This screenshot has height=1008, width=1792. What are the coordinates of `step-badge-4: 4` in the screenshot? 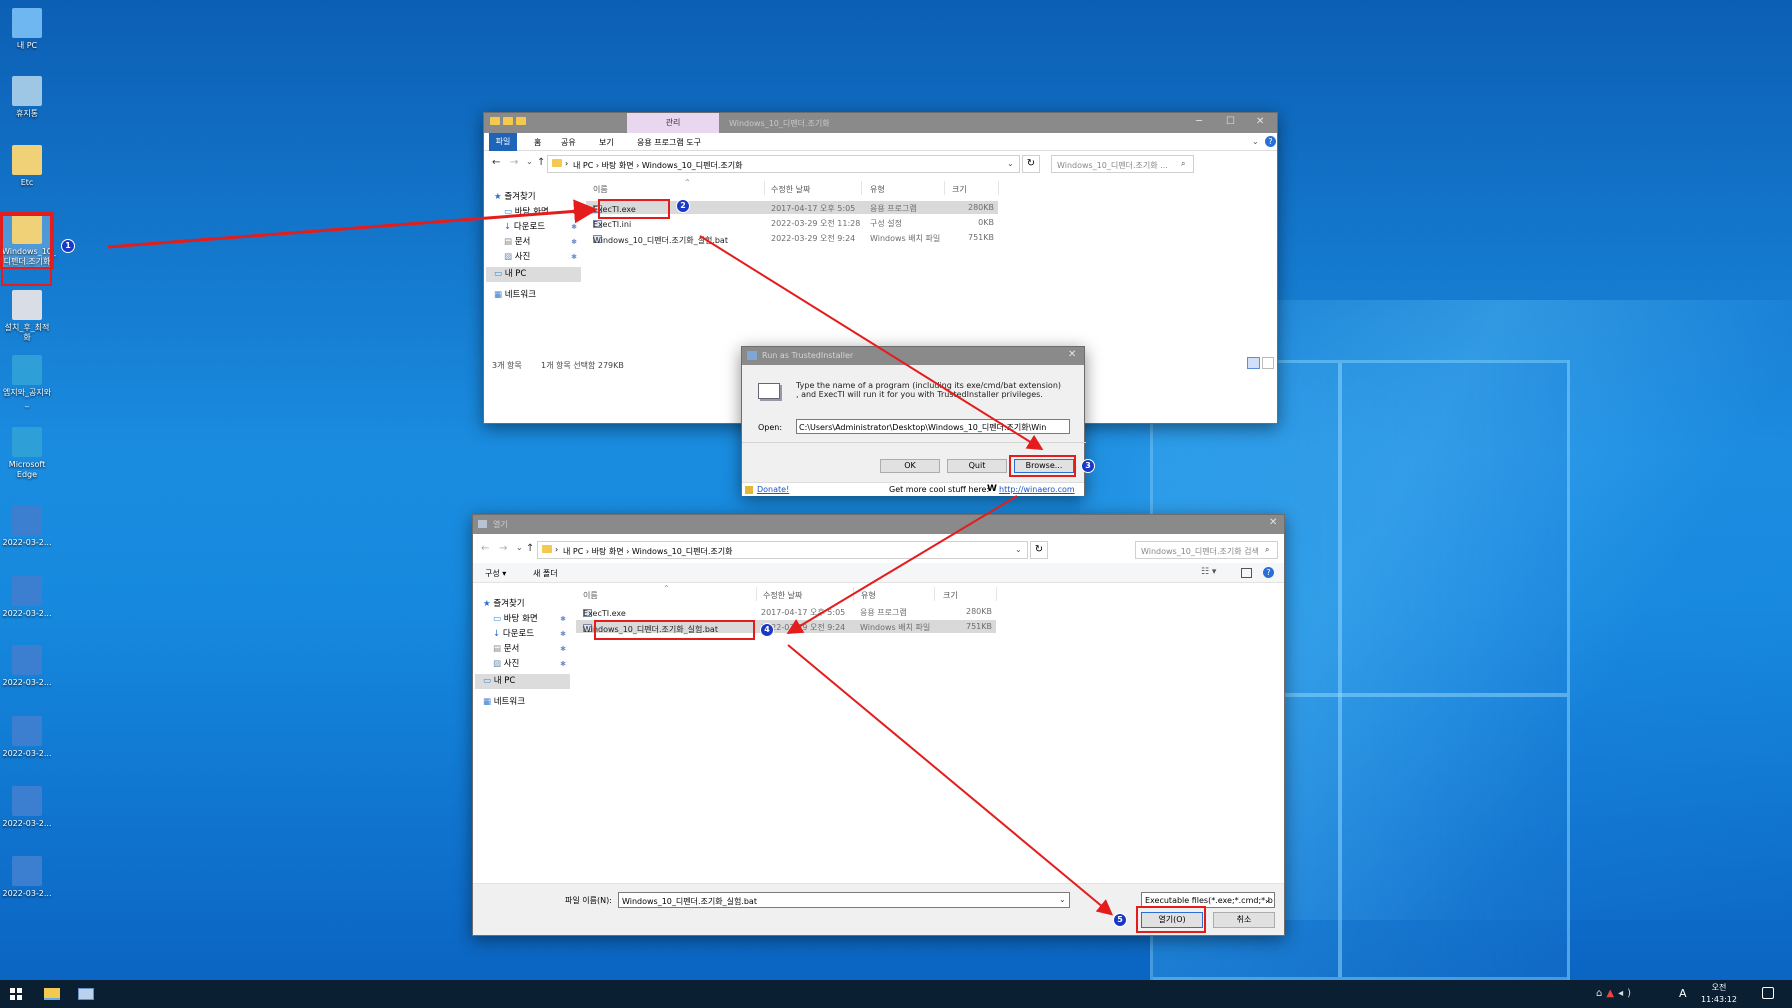 It's located at (767, 630).